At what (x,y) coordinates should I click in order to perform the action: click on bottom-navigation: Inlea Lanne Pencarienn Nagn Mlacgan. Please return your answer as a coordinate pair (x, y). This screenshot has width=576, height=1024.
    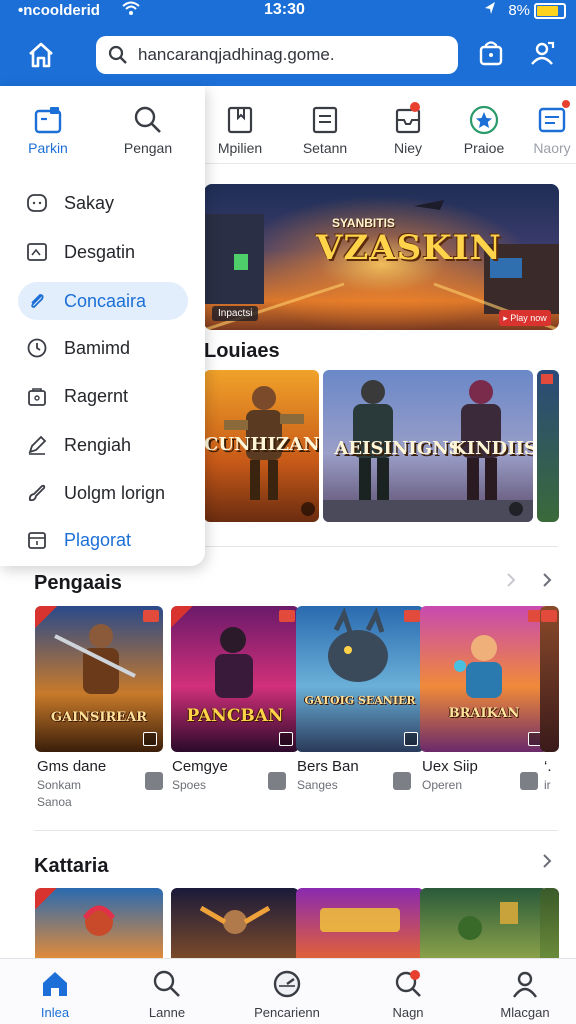
    Looking at the image, I should click on (288, 991).